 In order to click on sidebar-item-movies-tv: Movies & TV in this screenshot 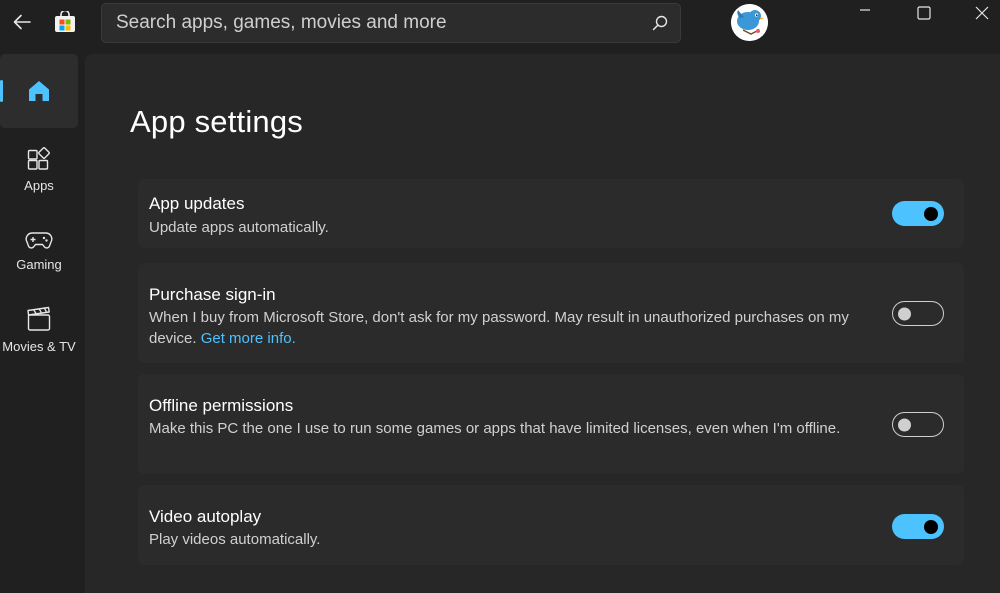, I will do `click(39, 329)`.